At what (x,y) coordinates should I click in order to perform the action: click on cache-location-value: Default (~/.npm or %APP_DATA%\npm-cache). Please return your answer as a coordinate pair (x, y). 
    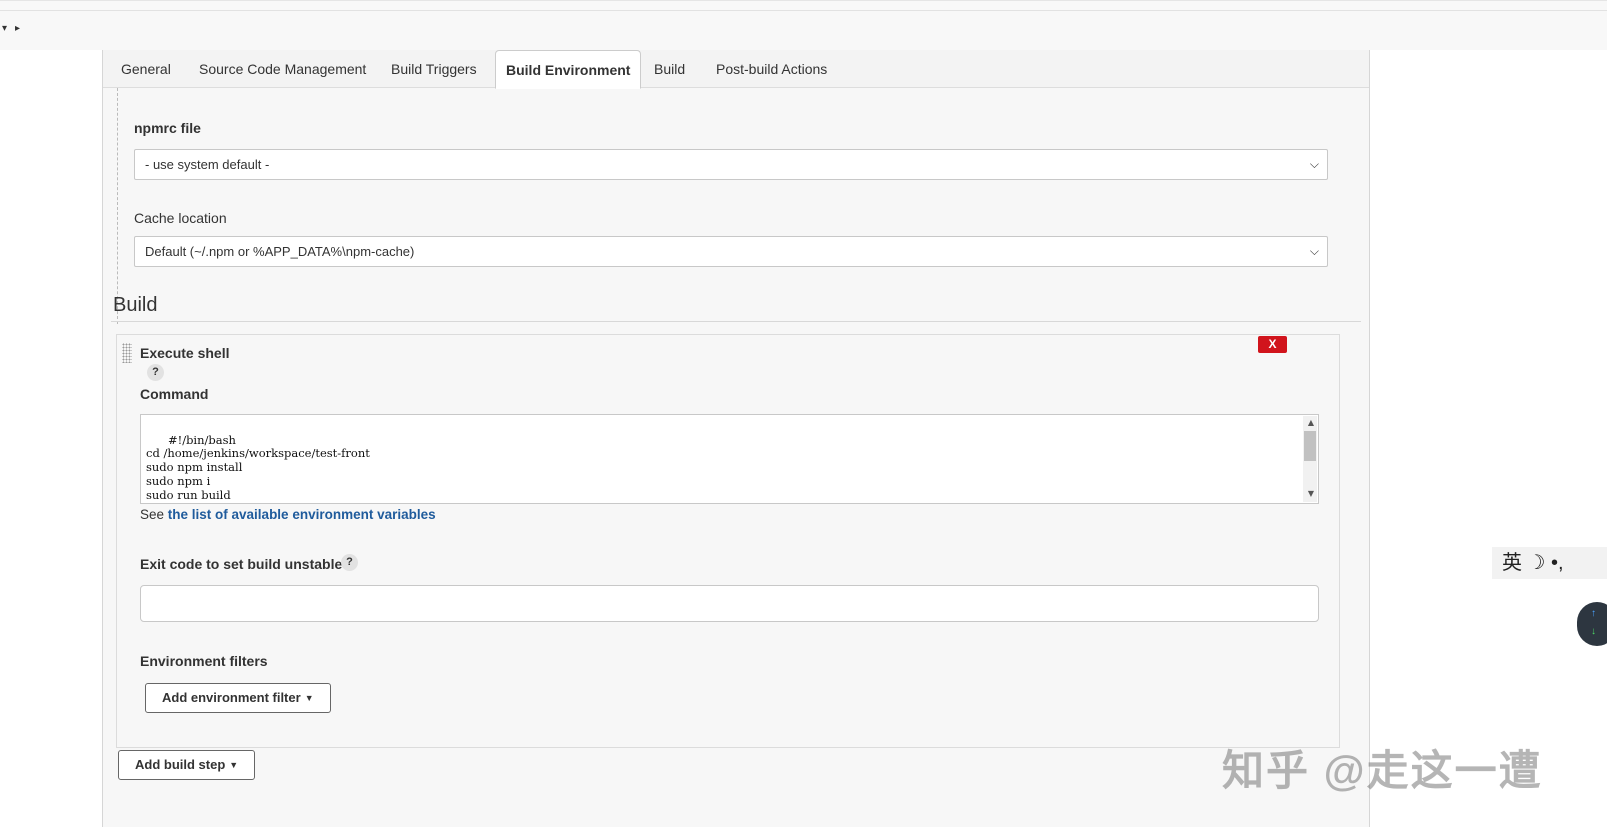
    Looking at the image, I should click on (280, 251).